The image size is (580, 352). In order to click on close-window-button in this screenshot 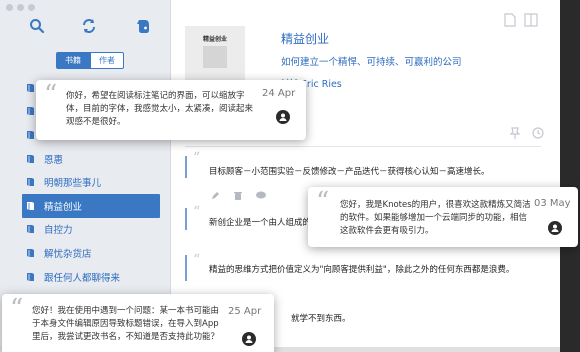, I will do `click(9, 7)`.